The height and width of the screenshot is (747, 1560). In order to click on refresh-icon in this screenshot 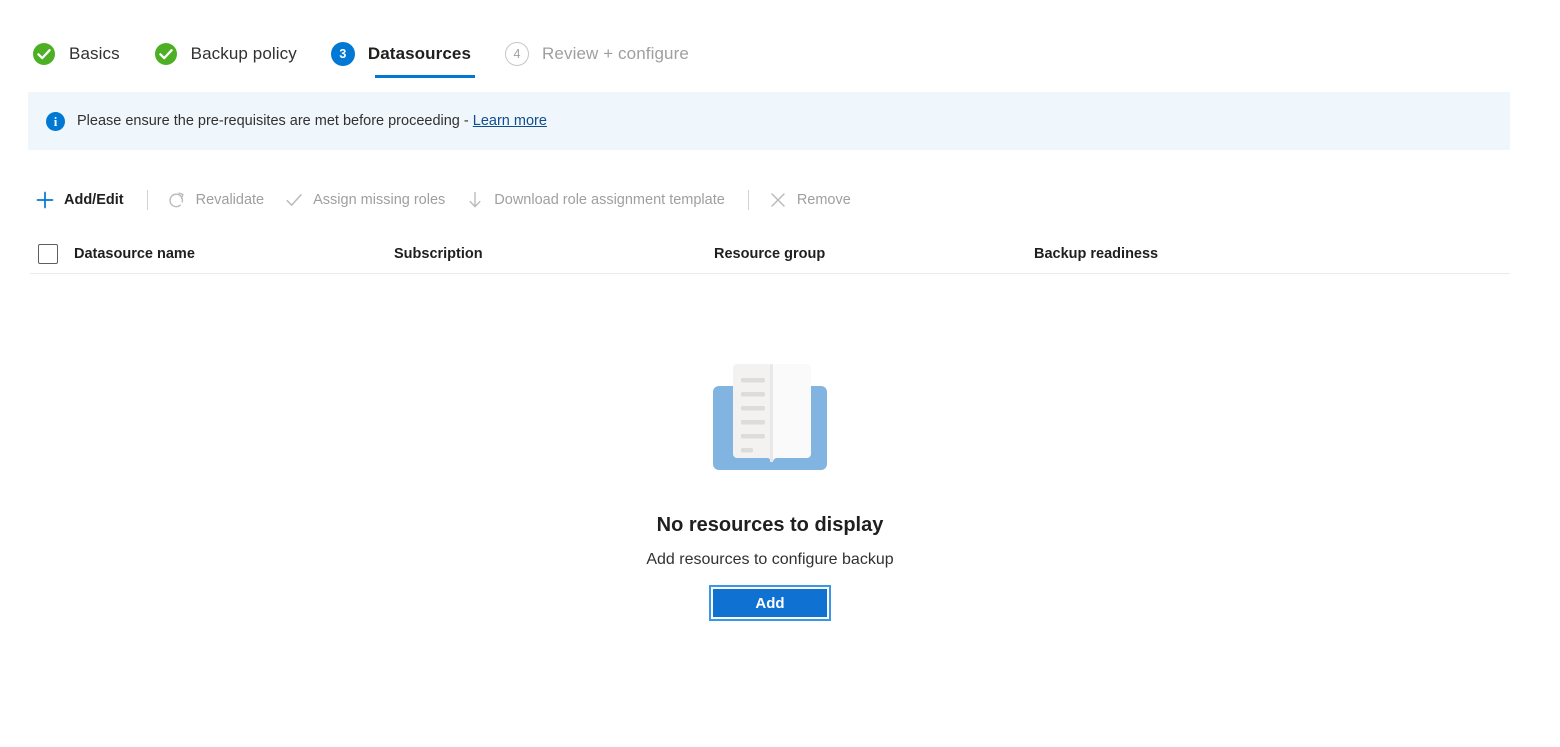, I will do `click(177, 200)`.